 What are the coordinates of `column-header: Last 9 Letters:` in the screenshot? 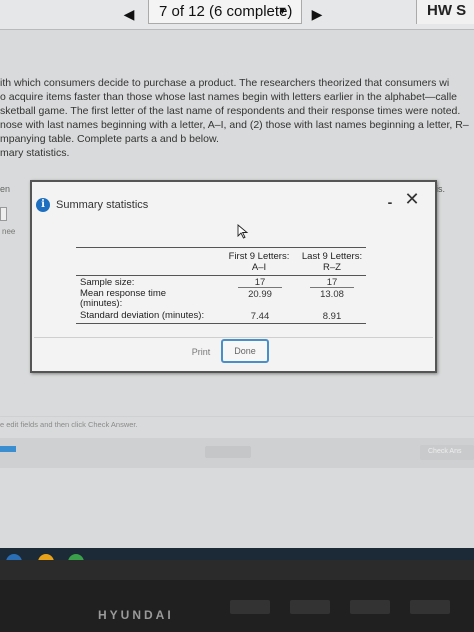 It's located at (332, 256).